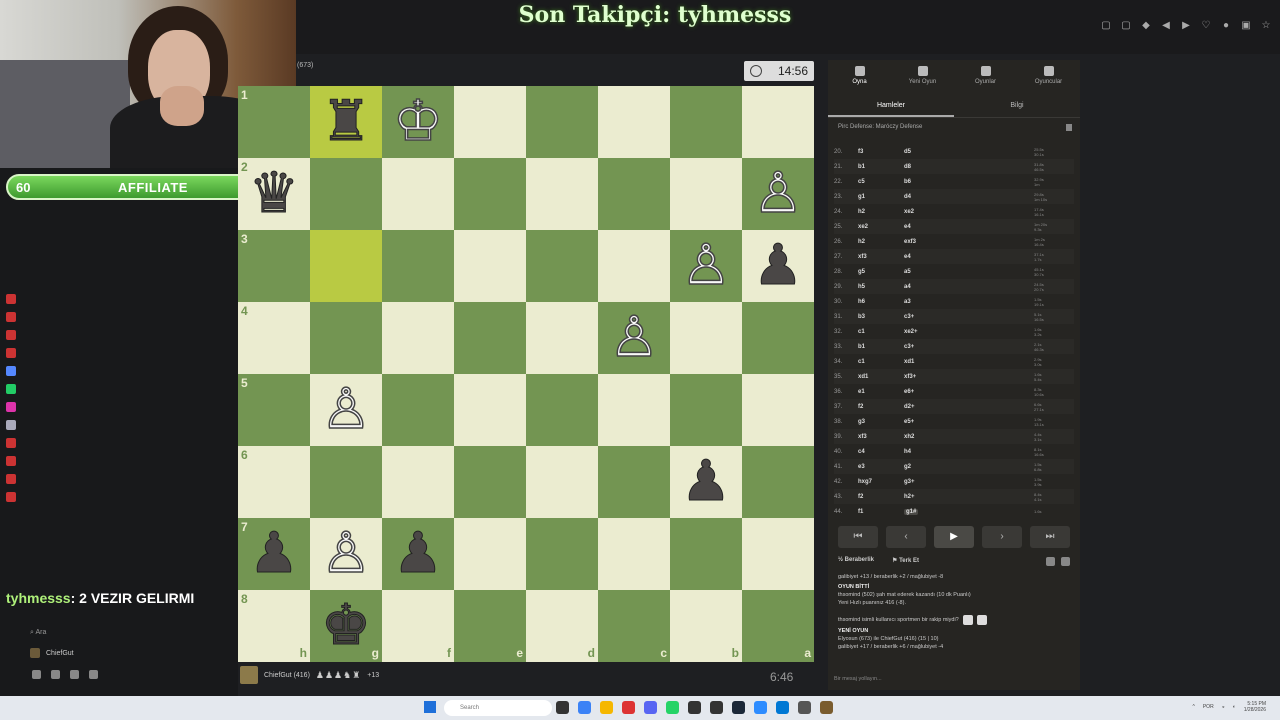 This screenshot has width=1280, height=720. Describe the element at coordinates (490, 410) in the screenshot. I see `board-square-e5` at that location.